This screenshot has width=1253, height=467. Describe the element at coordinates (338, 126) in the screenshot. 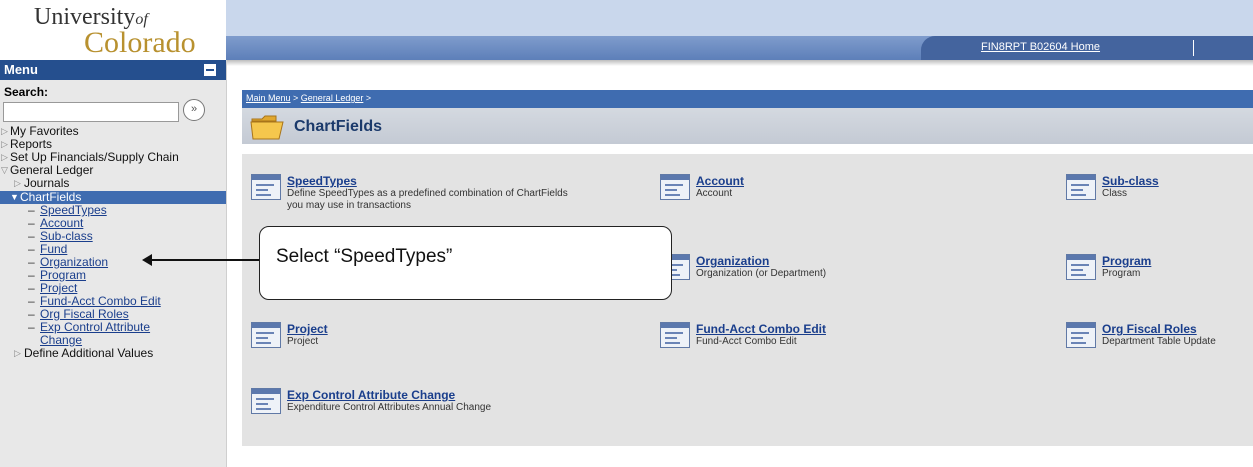

I see `page-title: ChartFields` at that location.